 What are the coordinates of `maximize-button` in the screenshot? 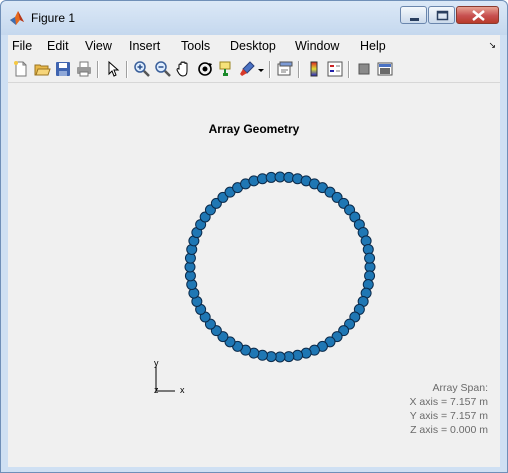 It's located at (441, 15).